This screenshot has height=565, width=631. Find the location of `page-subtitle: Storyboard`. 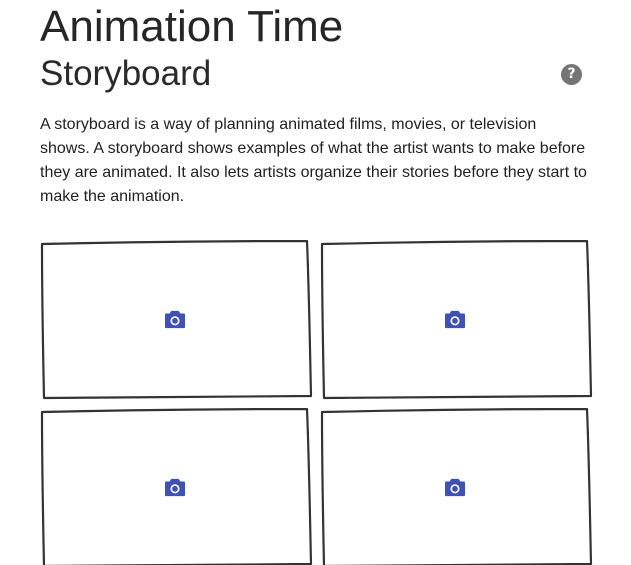

page-subtitle: Storyboard is located at coordinates (126, 73).